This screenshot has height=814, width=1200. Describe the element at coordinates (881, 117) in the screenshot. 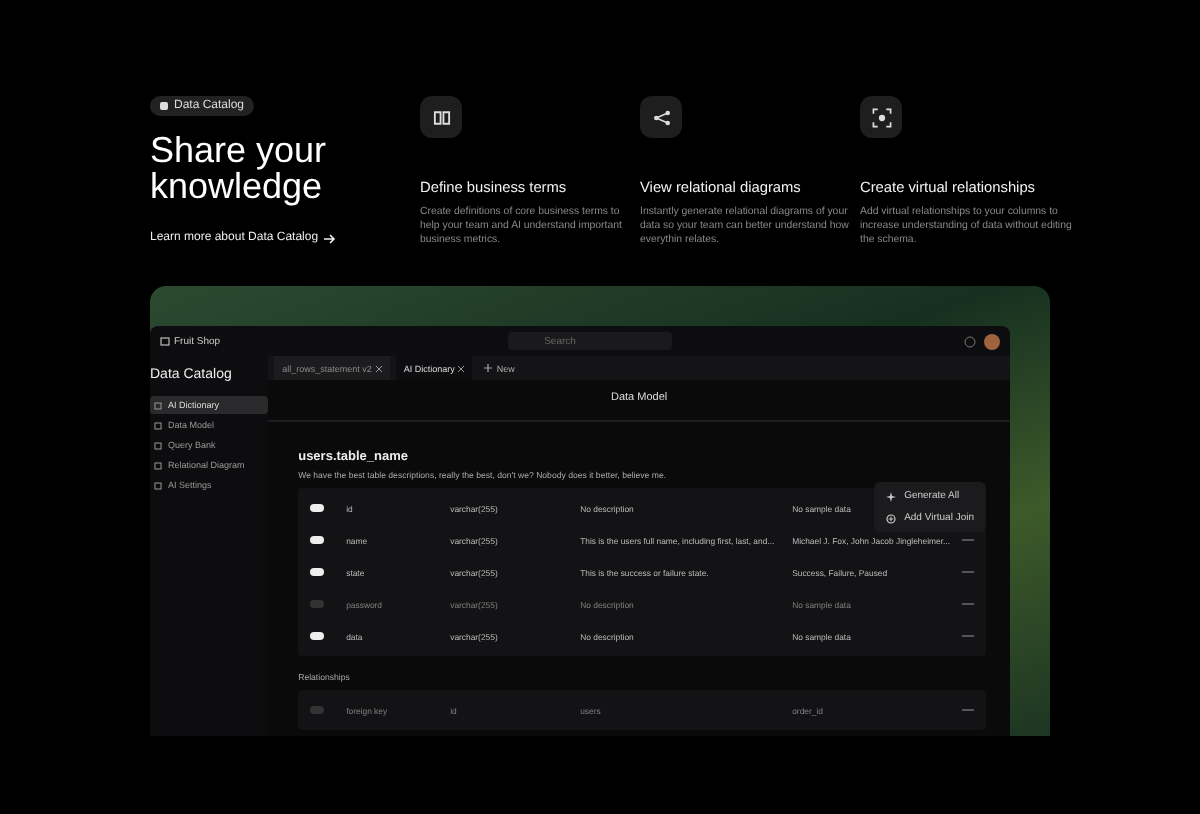

I see `scan-icon` at that location.